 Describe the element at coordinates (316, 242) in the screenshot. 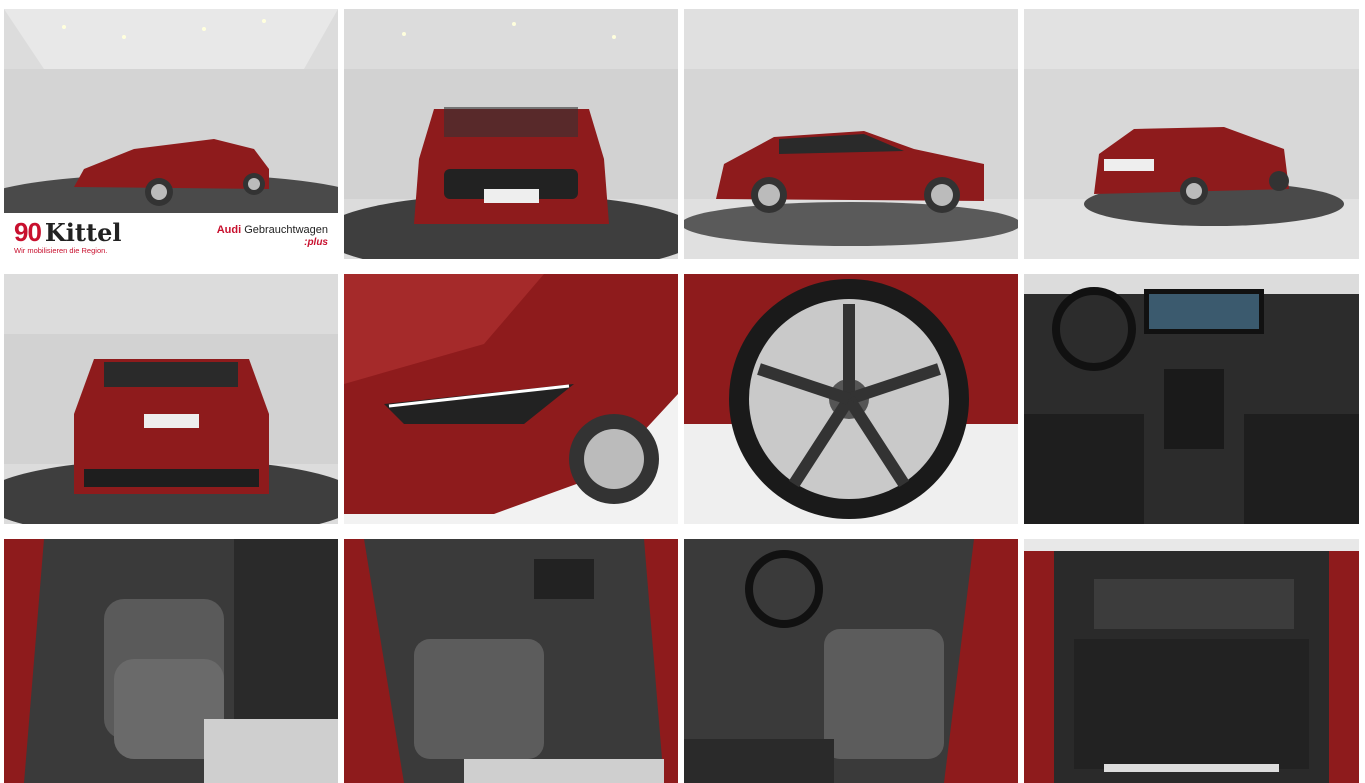

I see `audi-plus: :plus` at that location.